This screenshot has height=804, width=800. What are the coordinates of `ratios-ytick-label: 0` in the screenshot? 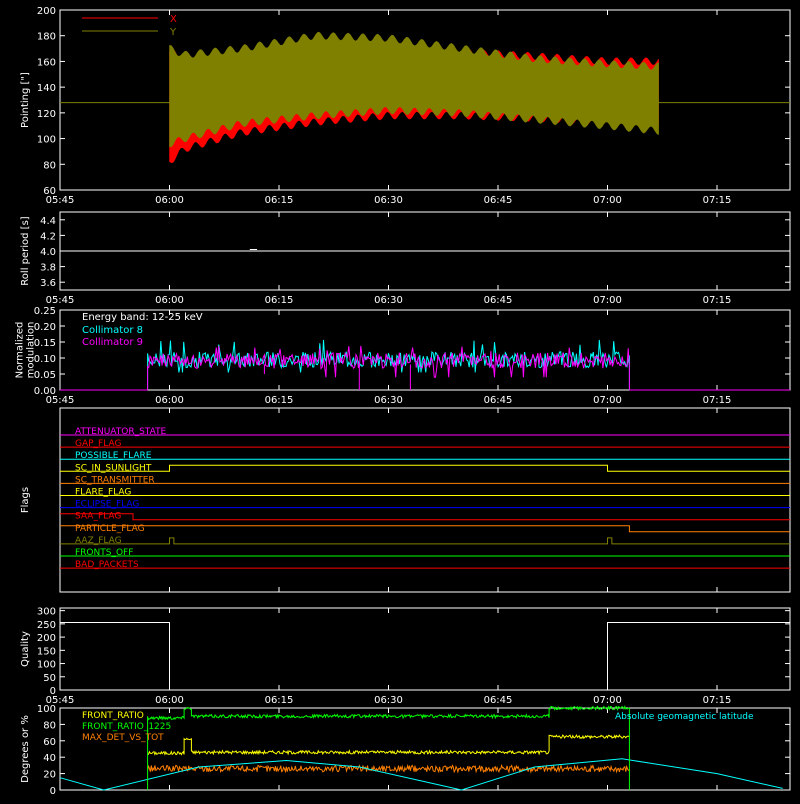 It's located at (53, 791).